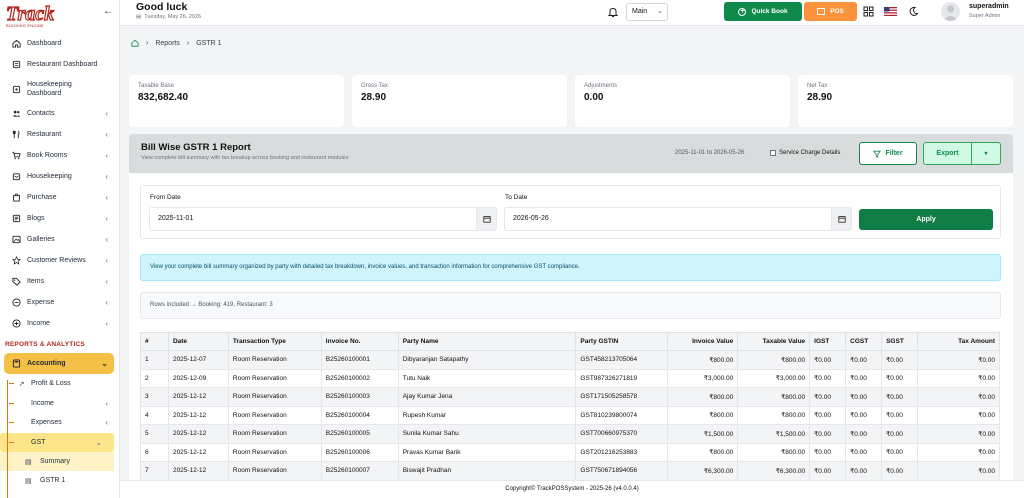 The height and width of the screenshot is (498, 1024). Describe the element at coordinates (59, 363) in the screenshot. I see `sidebar-item-accounting: Accounting ⌄` at that location.